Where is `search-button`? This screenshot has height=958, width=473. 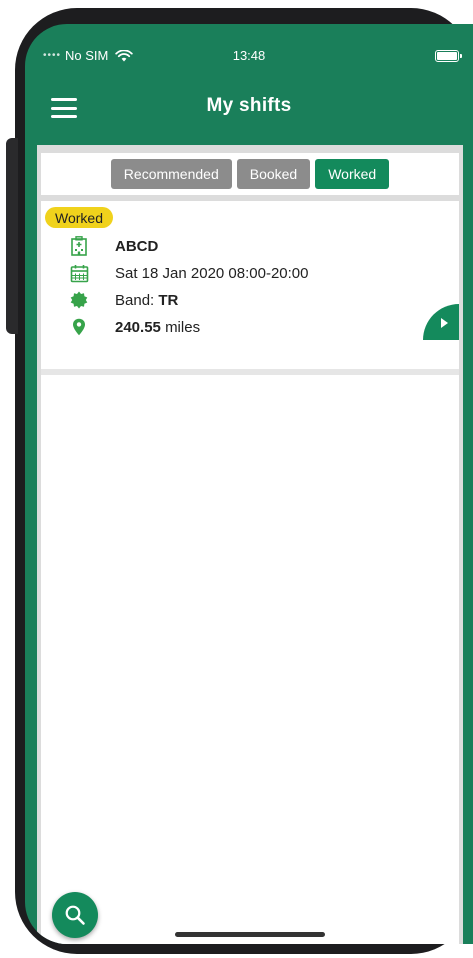
search-button is located at coordinates (75, 915).